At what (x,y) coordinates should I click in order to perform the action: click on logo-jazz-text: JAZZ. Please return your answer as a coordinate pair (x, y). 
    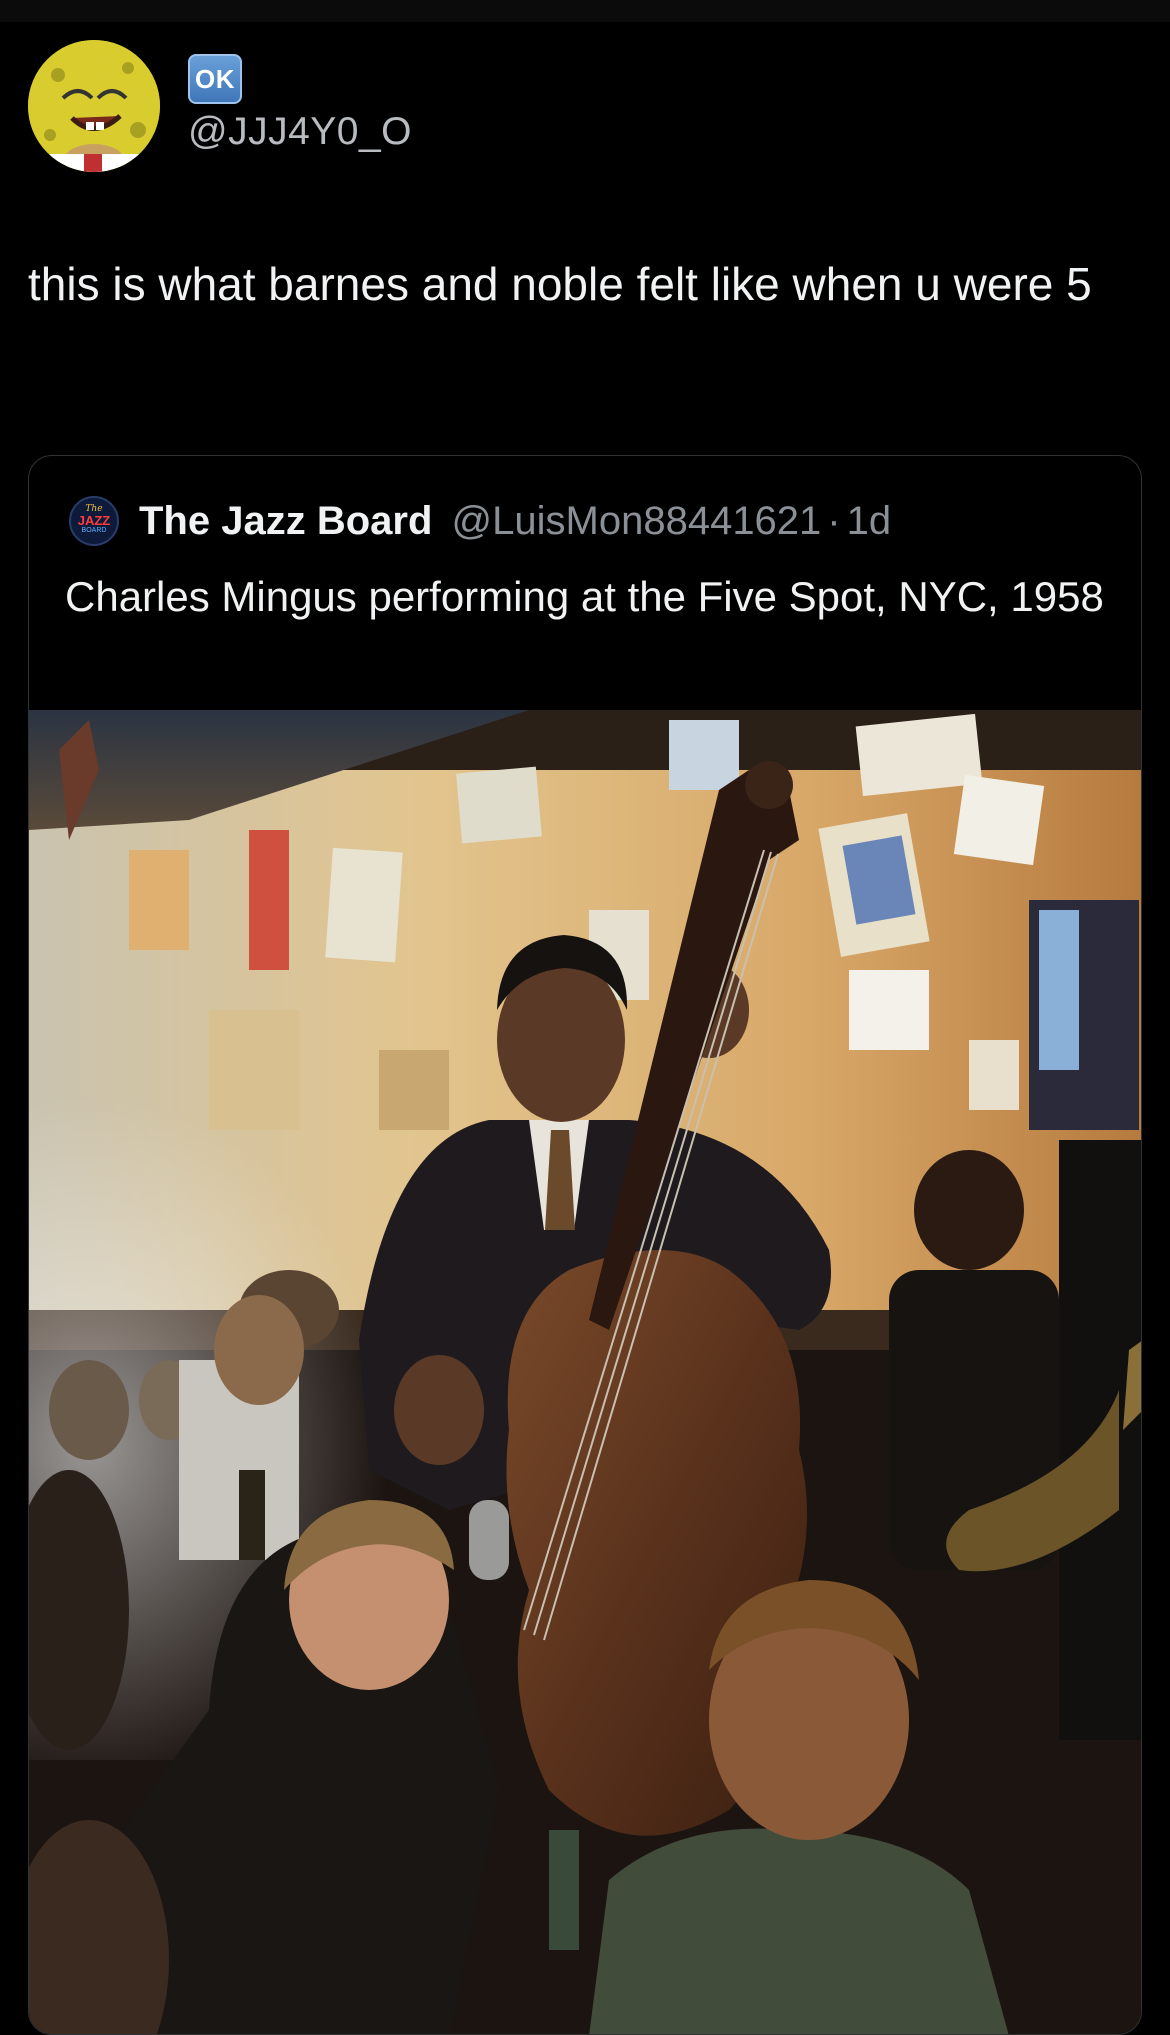
    Looking at the image, I should click on (94, 520).